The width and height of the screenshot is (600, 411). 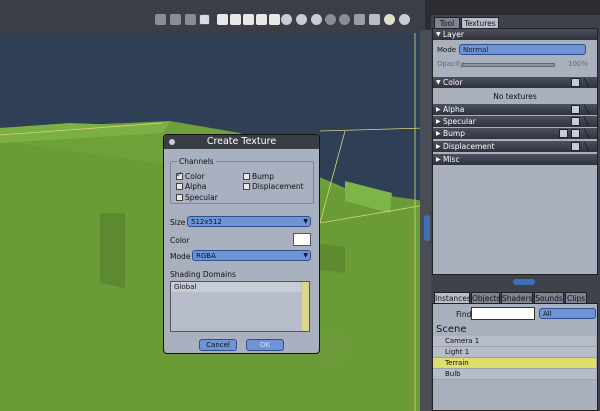 I want to click on opacity-value: 100%, so click(x=578, y=64).